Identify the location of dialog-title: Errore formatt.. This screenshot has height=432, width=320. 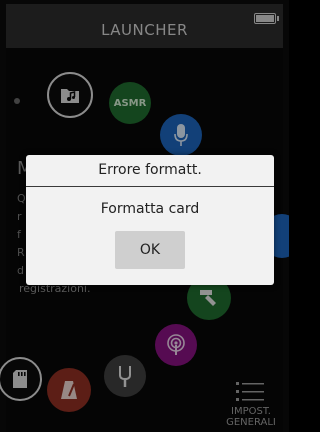
(150, 170).